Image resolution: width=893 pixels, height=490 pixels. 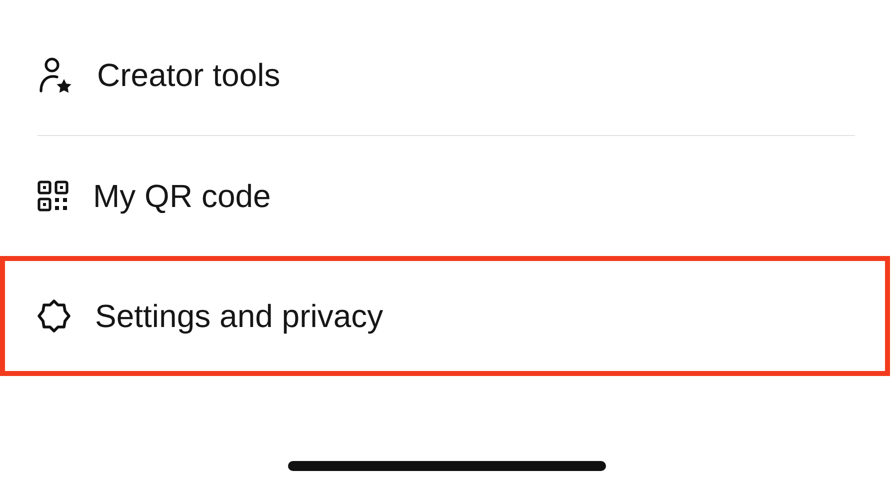 What do you see at coordinates (55, 75) in the screenshot?
I see `person-star-icon` at bounding box center [55, 75].